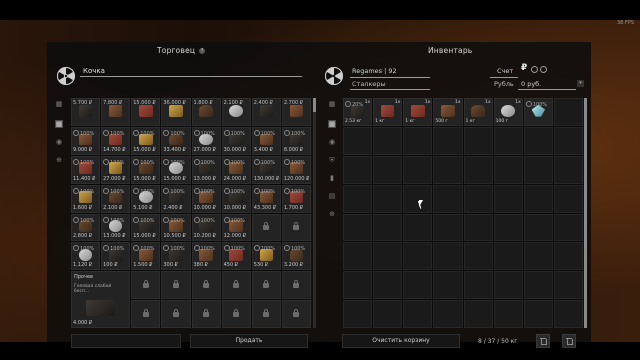 The width and height of the screenshot is (640, 360). What do you see at coordinates (176, 140) in the screenshot?
I see `trader-item-slot: 100% 33.400 ₽` at bounding box center [176, 140].